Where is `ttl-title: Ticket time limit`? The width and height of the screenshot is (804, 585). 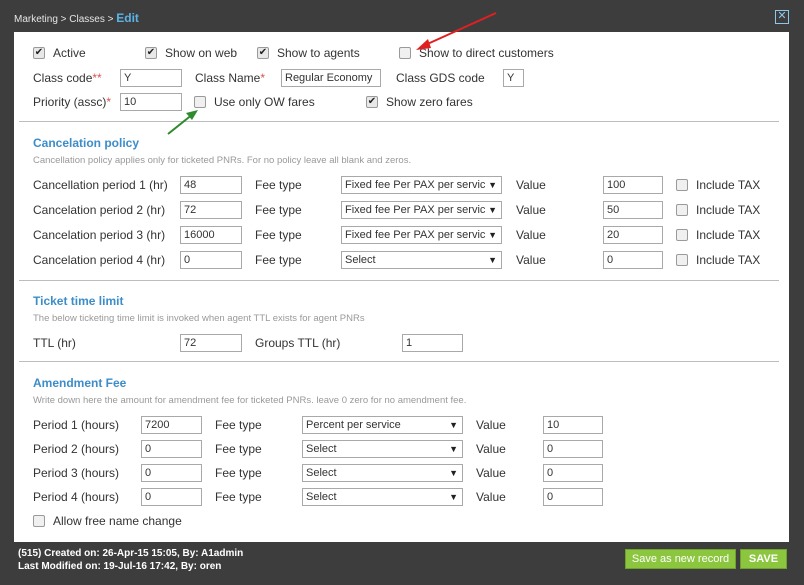 ttl-title: Ticket time limit is located at coordinates (78, 301).